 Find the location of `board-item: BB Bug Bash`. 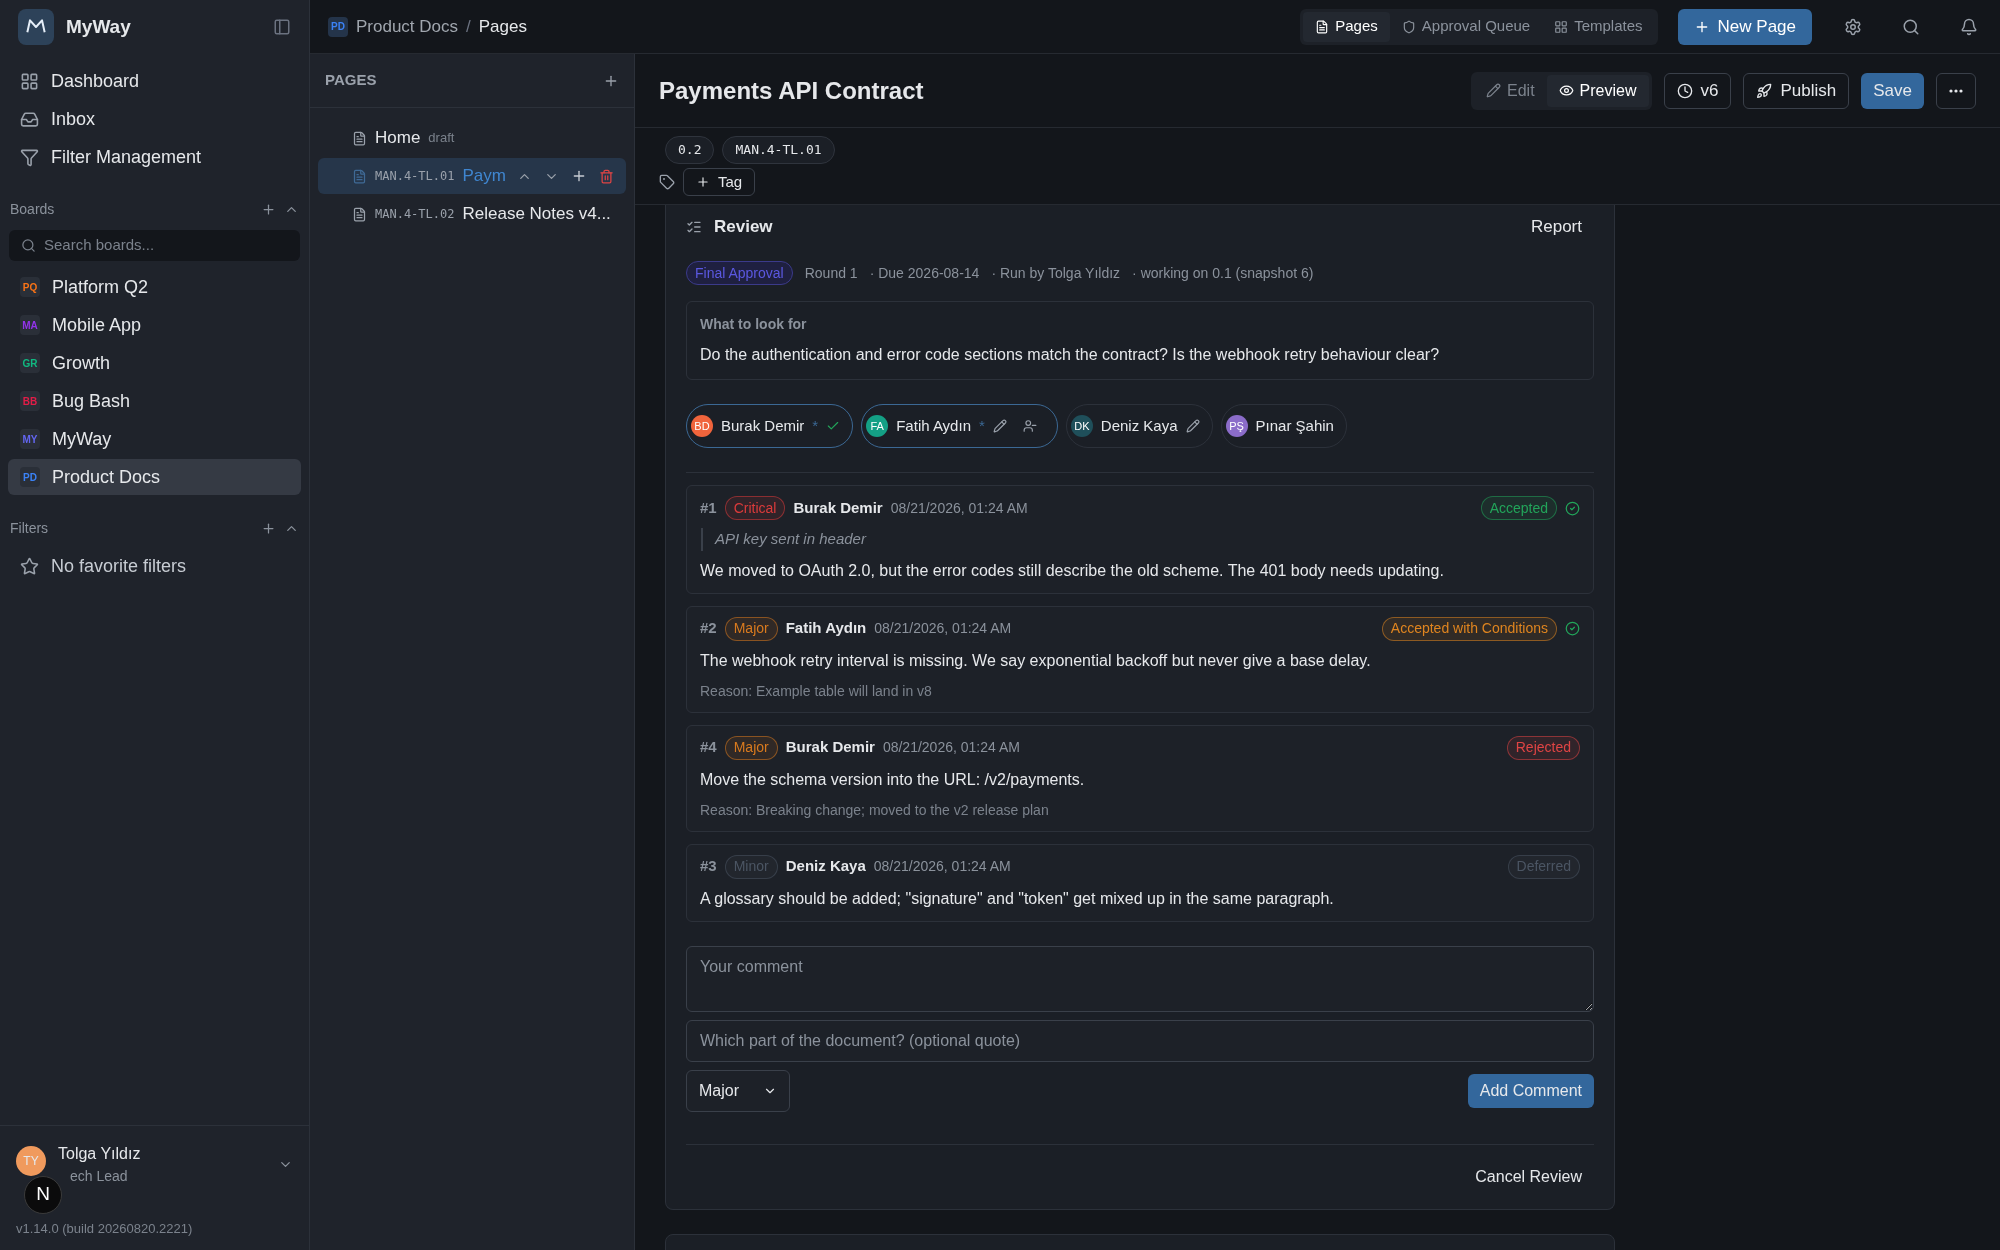

board-item: BB Bug Bash is located at coordinates (154, 401).